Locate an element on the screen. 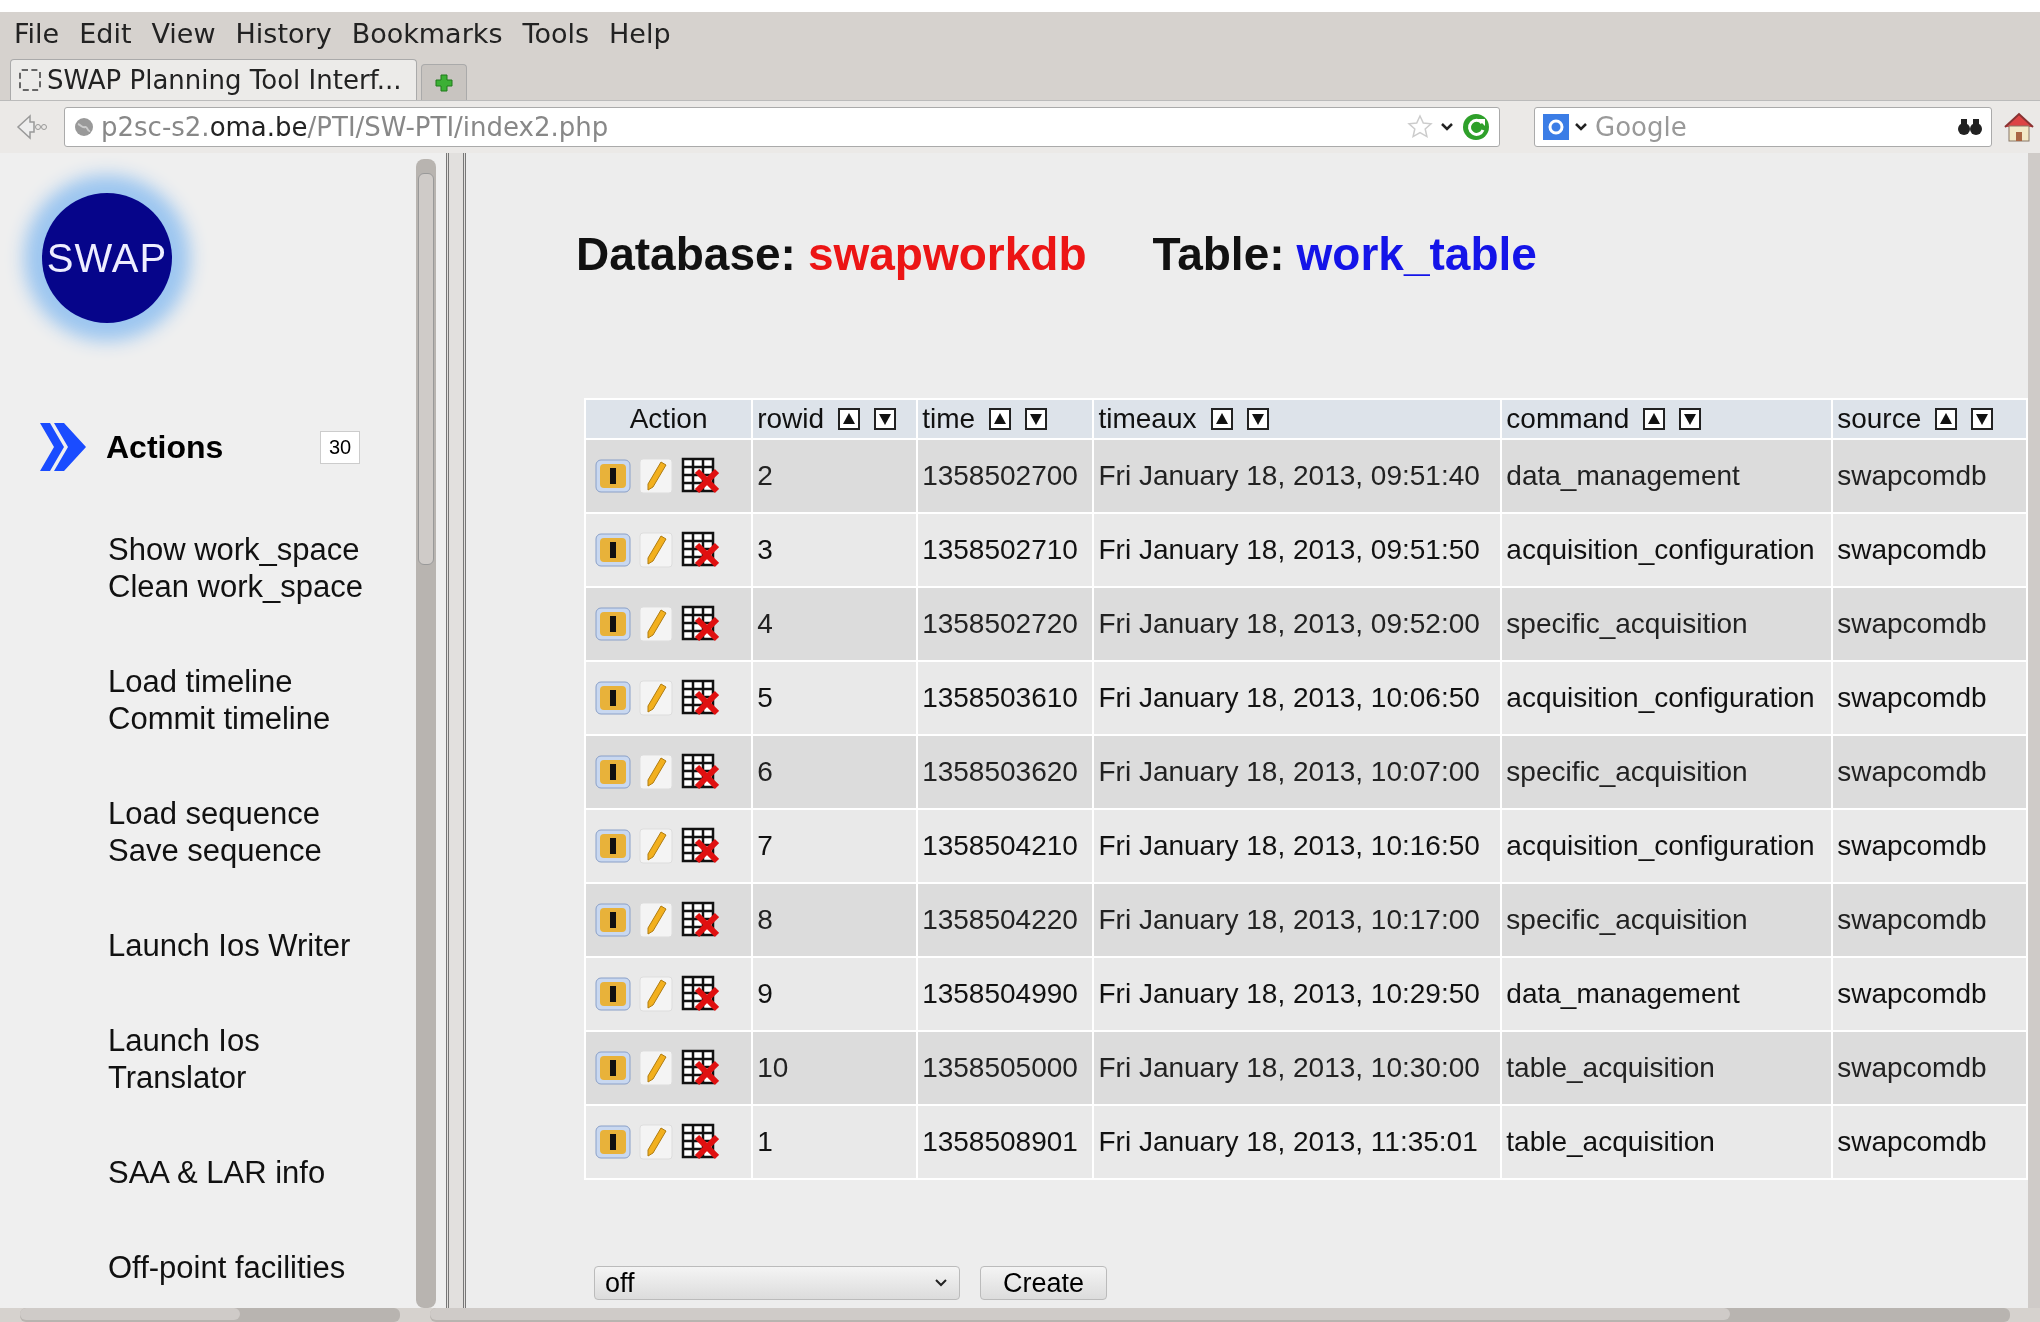 This screenshot has width=2040, height=1322. search-field: Google is located at coordinates (1763, 127).